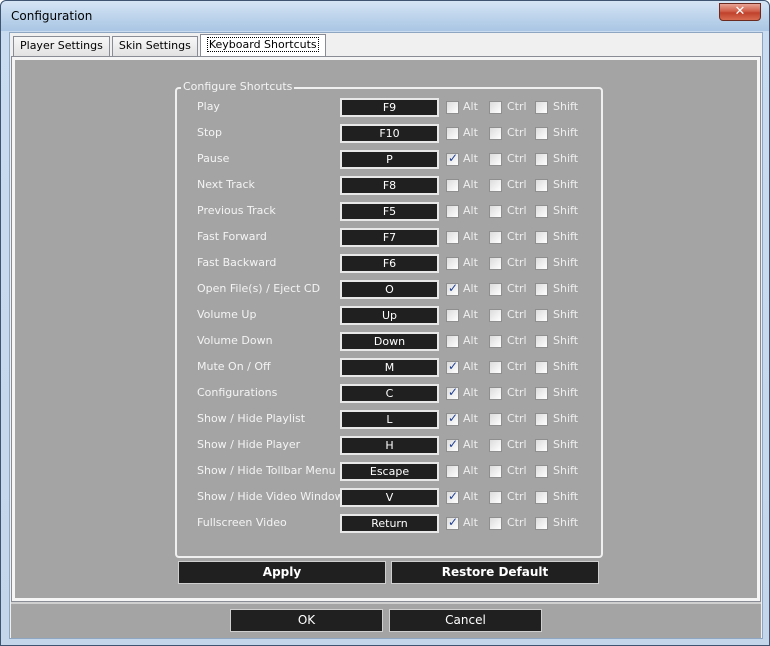 The image size is (770, 646). Describe the element at coordinates (389, 471) in the screenshot. I see `shortcut-key-field: Escape` at that location.